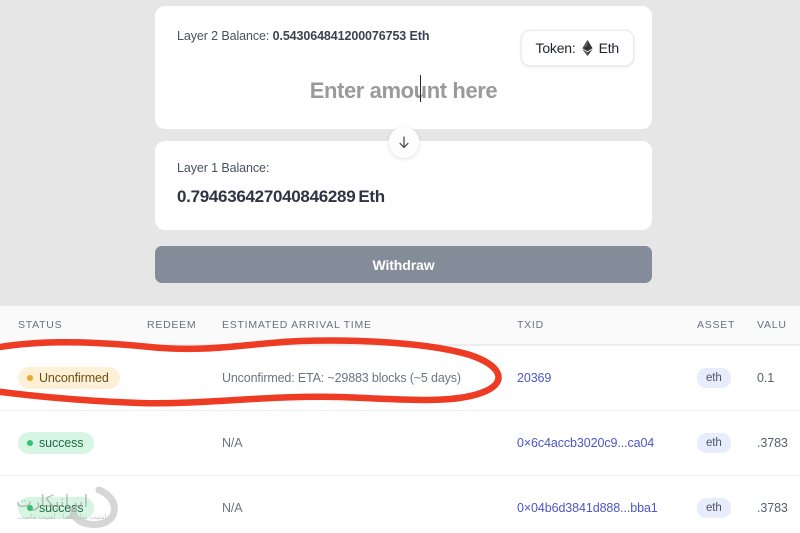  Describe the element at coordinates (351, 36) in the screenshot. I see `layer2-balance-amount: 0.543064841200076753 Eth` at that location.